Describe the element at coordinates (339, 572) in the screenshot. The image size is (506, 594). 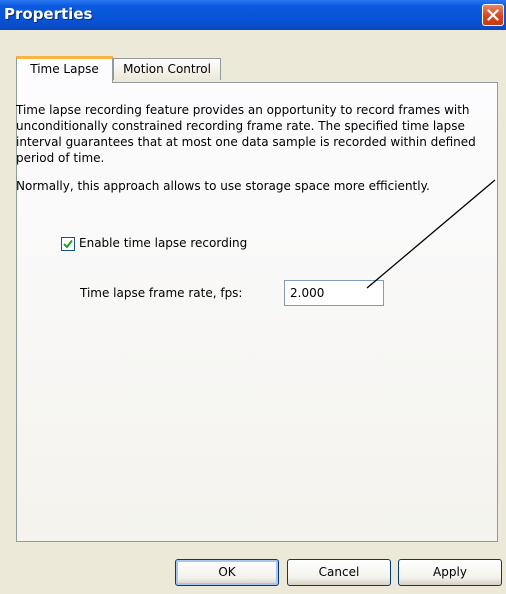
I see `cancel-button: Cancel` at that location.